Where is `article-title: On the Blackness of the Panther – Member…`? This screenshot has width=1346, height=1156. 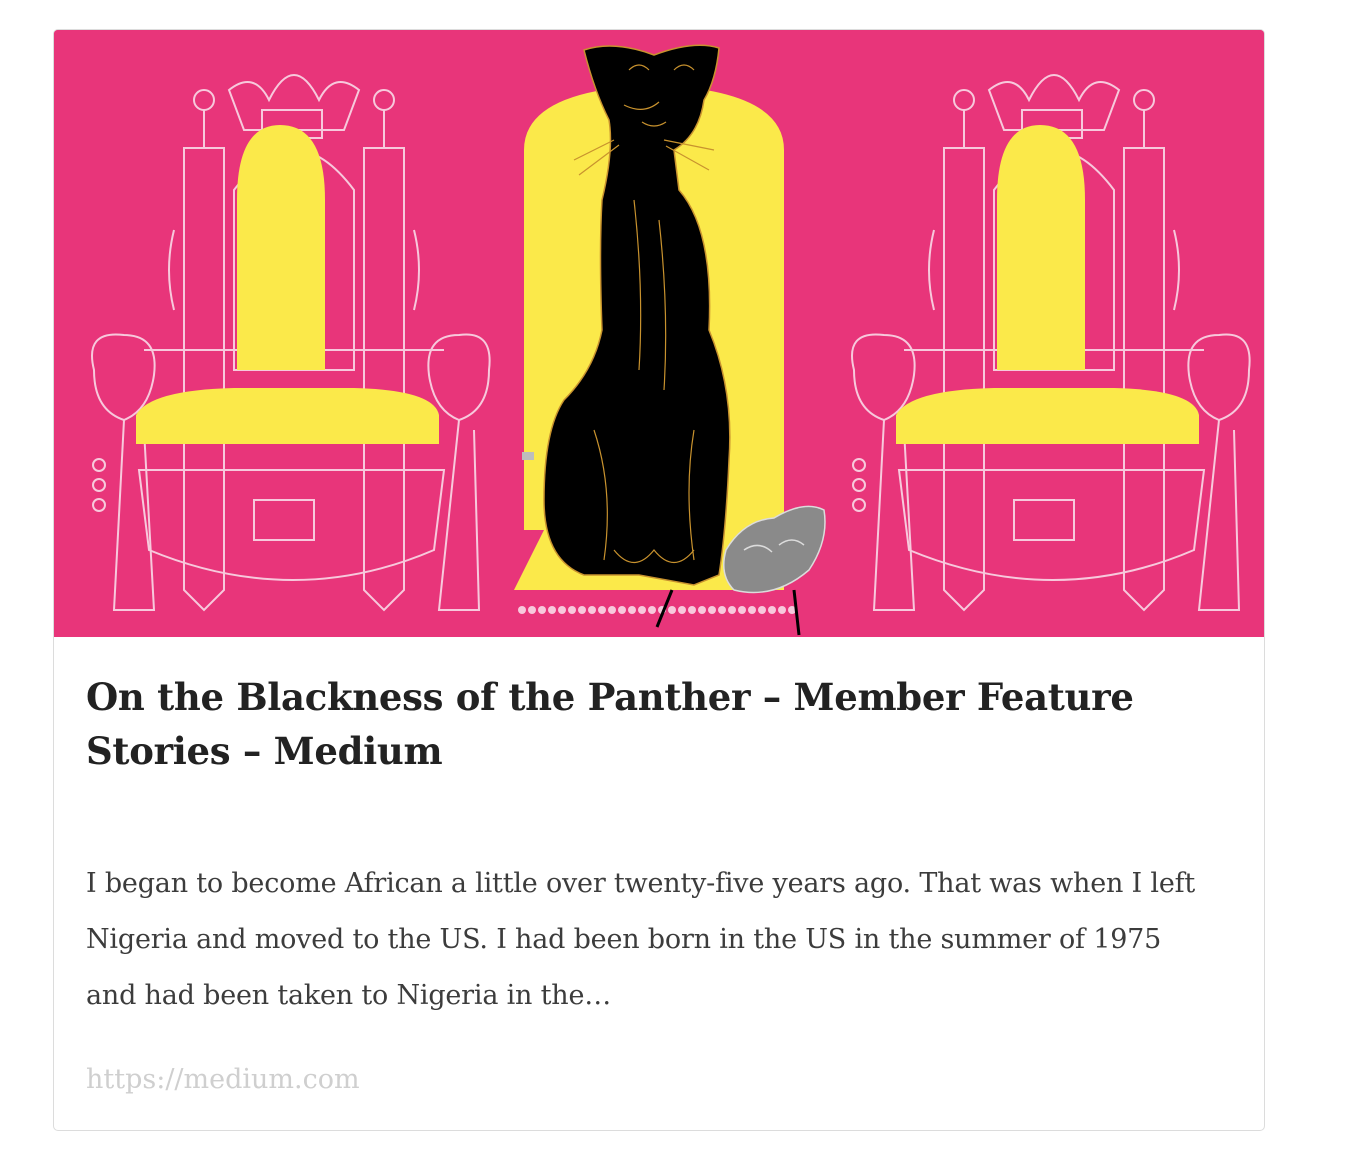
article-title: On the Blackness of the Panther – Member… is located at coordinates (646, 724).